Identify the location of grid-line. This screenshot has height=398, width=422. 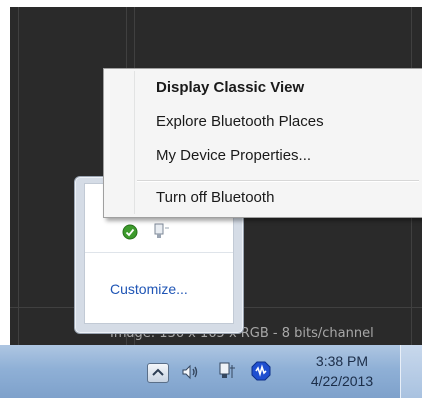
(18, 176).